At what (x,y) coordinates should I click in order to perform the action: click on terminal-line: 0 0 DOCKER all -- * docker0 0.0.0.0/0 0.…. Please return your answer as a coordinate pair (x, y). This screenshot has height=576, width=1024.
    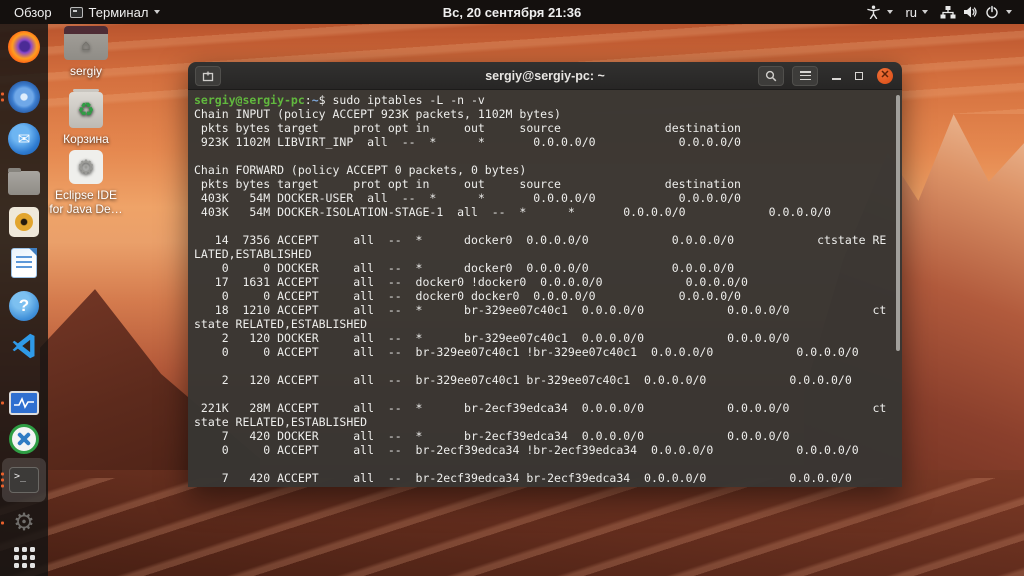
    Looking at the image, I should click on (464, 268).